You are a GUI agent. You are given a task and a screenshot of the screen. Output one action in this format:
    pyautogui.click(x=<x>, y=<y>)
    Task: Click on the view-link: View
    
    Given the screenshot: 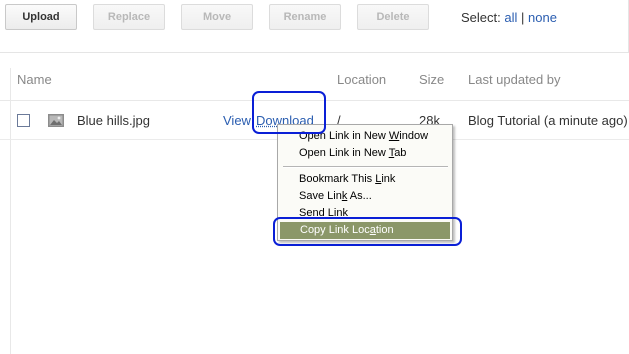 What is the action you would take?
    pyautogui.click(x=237, y=120)
    